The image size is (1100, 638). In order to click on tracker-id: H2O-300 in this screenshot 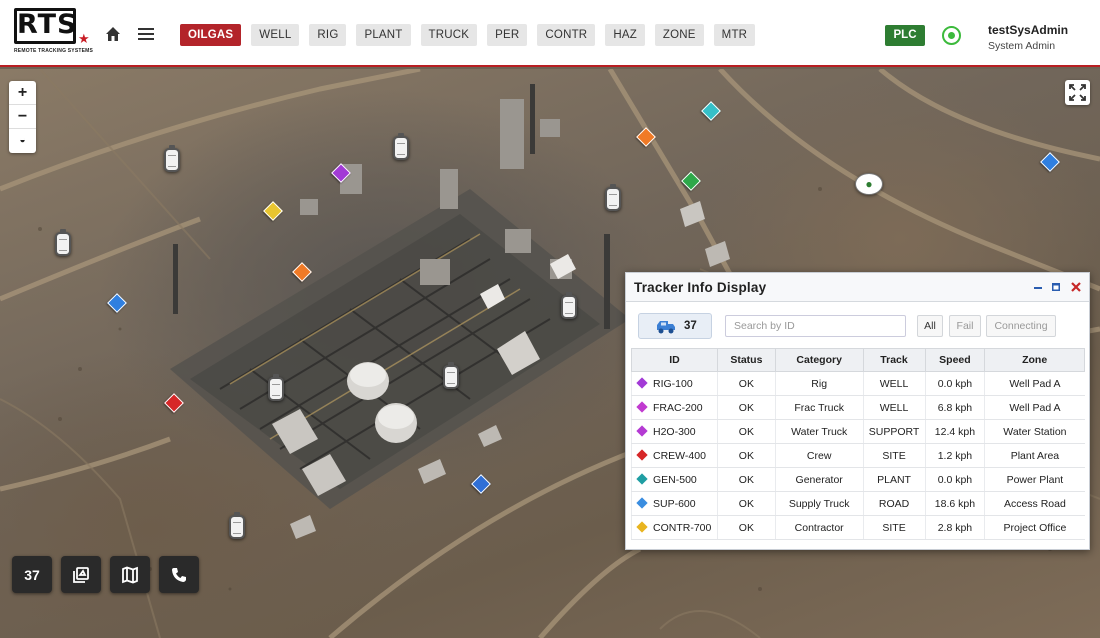, I will do `click(674, 431)`.